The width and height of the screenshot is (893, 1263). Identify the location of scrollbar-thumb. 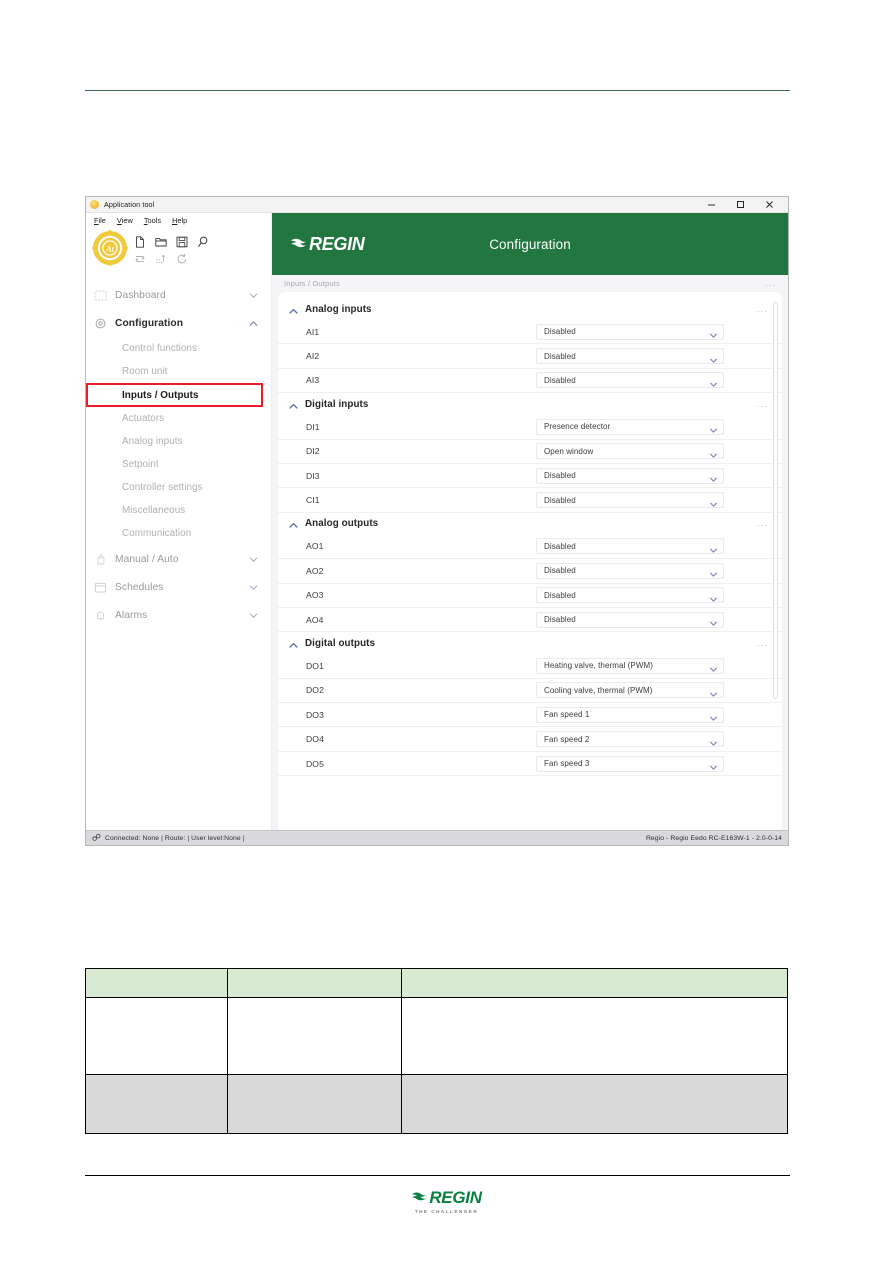
(775, 500).